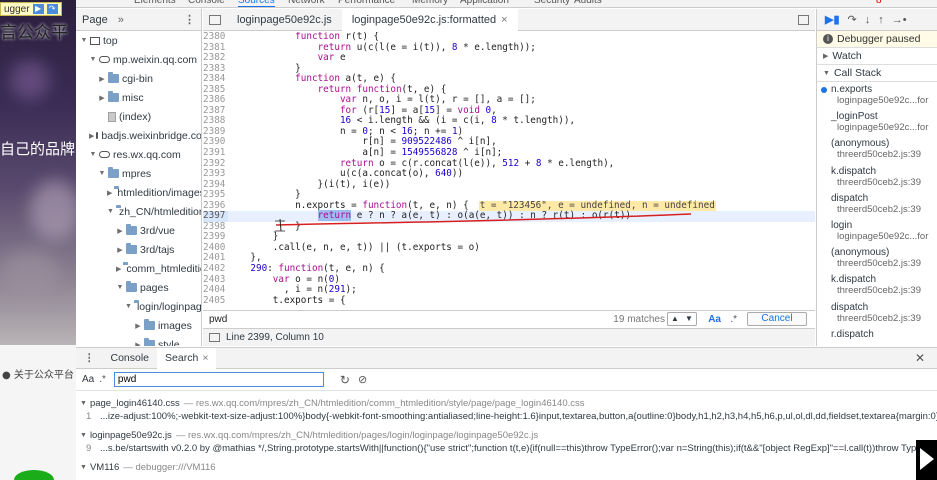 This screenshot has width=937, height=480. What do you see at coordinates (877, 73) in the screenshot?
I see `call-stack-section-header: ▼ Call Stack` at bounding box center [877, 73].